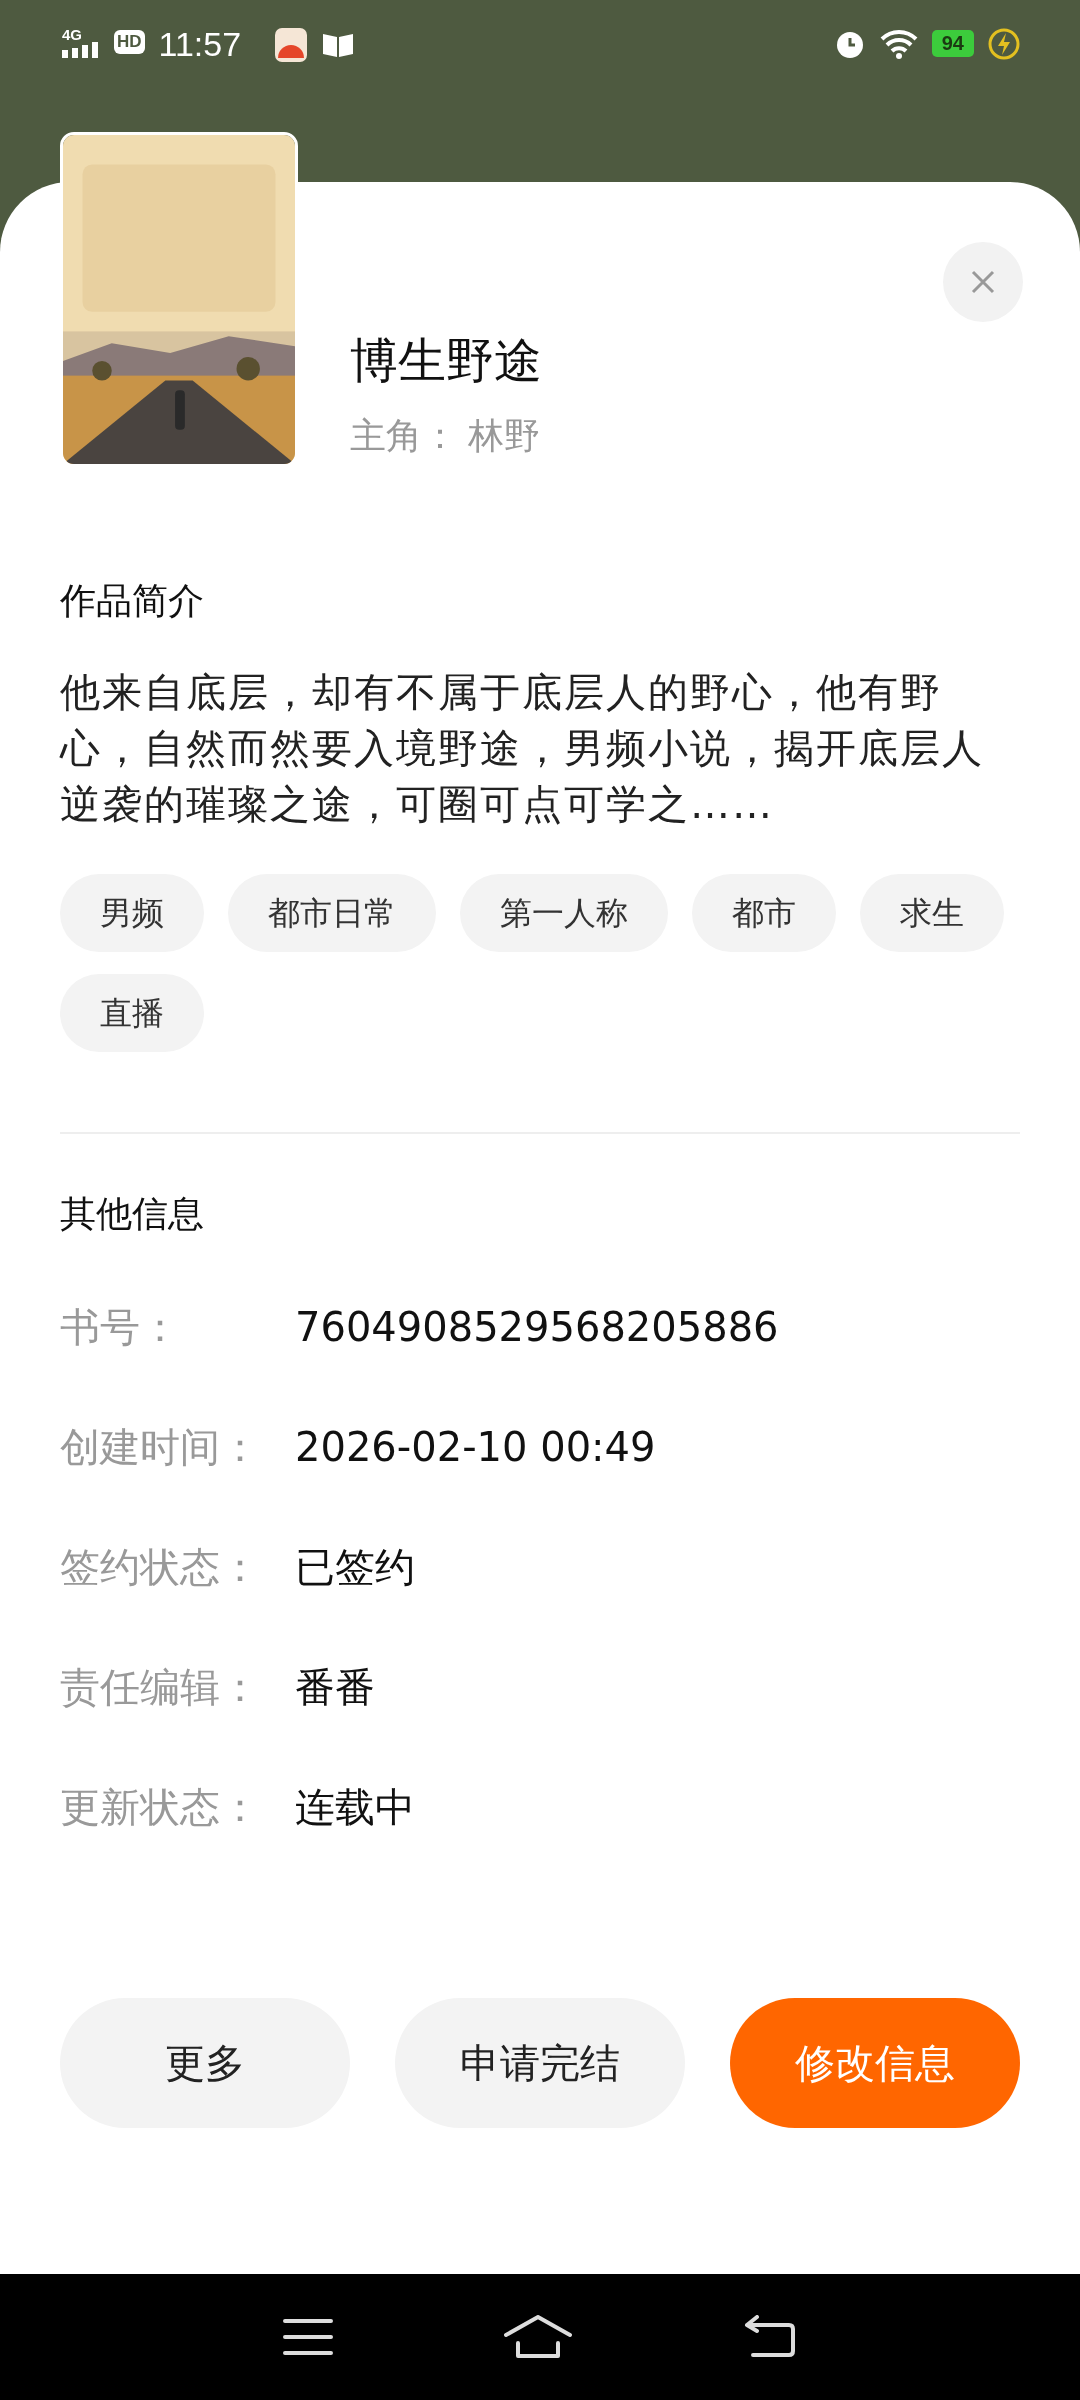 The height and width of the screenshot is (2400, 1080). Describe the element at coordinates (160, 1807) in the screenshot. I see `info-label: 更新状态：` at that location.